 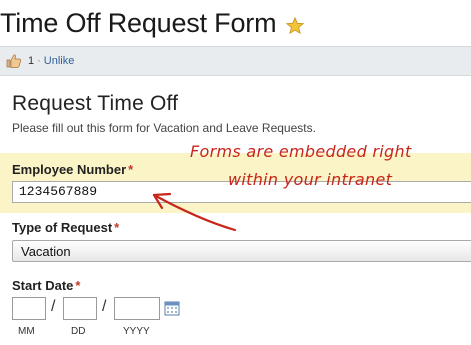 What do you see at coordinates (241, 251) in the screenshot?
I see `request-type-select: Vacation` at bounding box center [241, 251].